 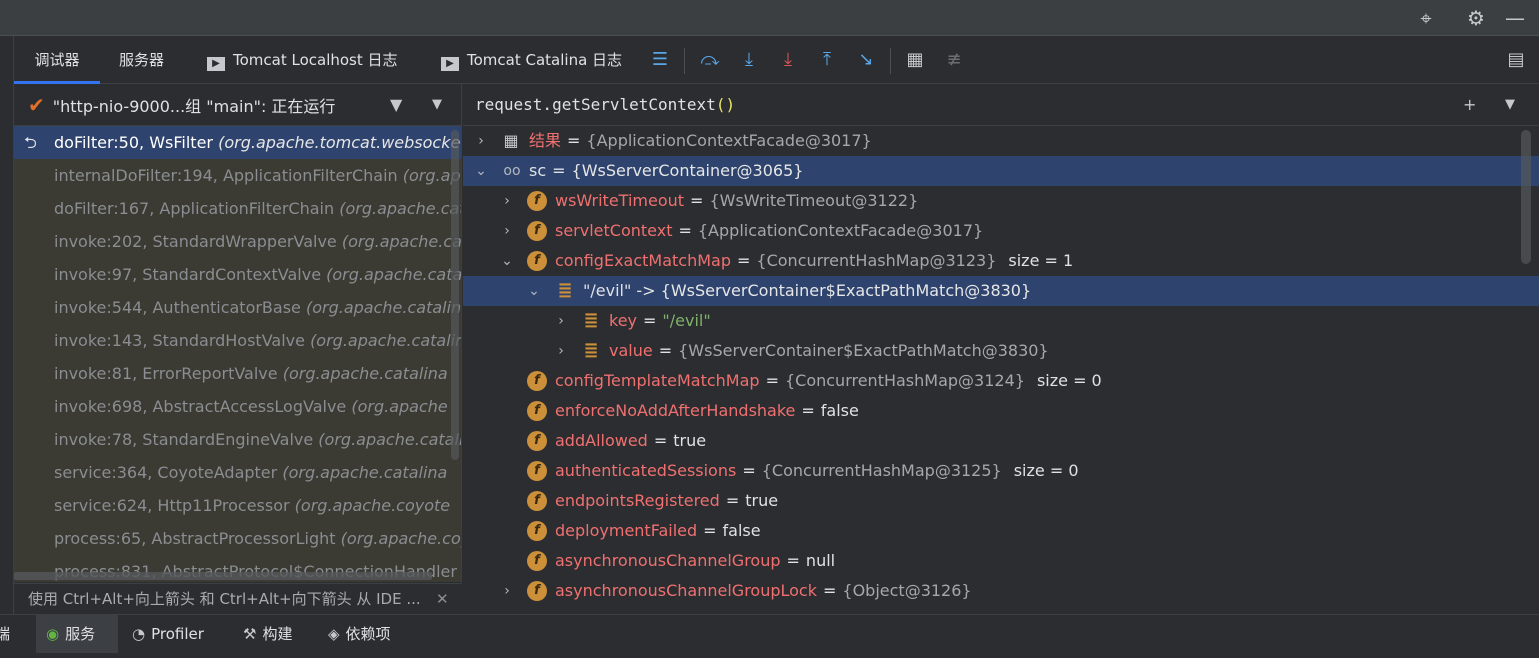 I want to click on gear-icon: ⚙, so click(x=1476, y=18).